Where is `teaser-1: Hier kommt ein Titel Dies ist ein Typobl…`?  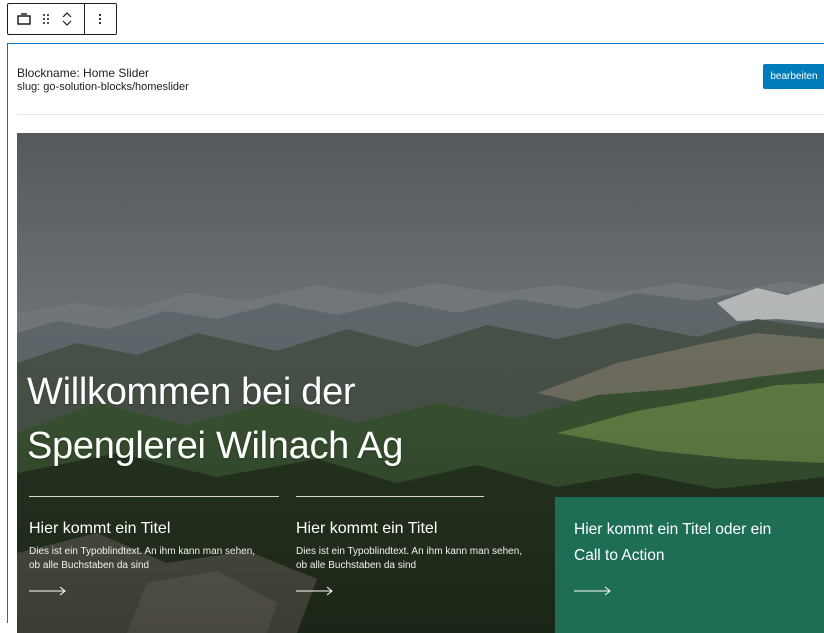
teaser-1: Hier kommt ein Titel Dies ist ein Typobl… is located at coordinates (154, 548).